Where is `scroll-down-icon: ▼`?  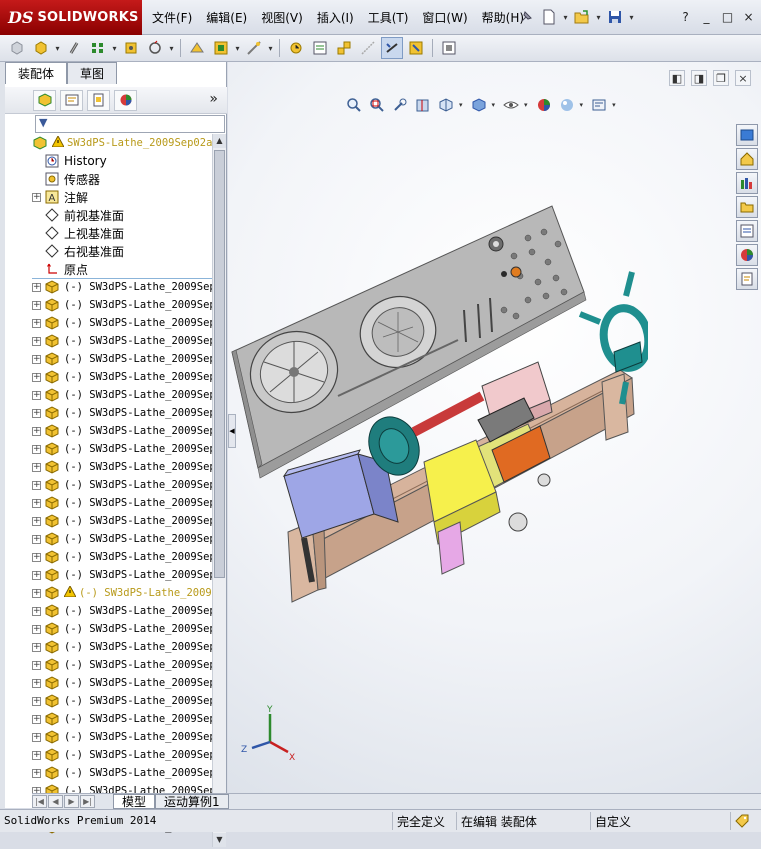
scroll-down-icon: ▼ is located at coordinates (219, 840).